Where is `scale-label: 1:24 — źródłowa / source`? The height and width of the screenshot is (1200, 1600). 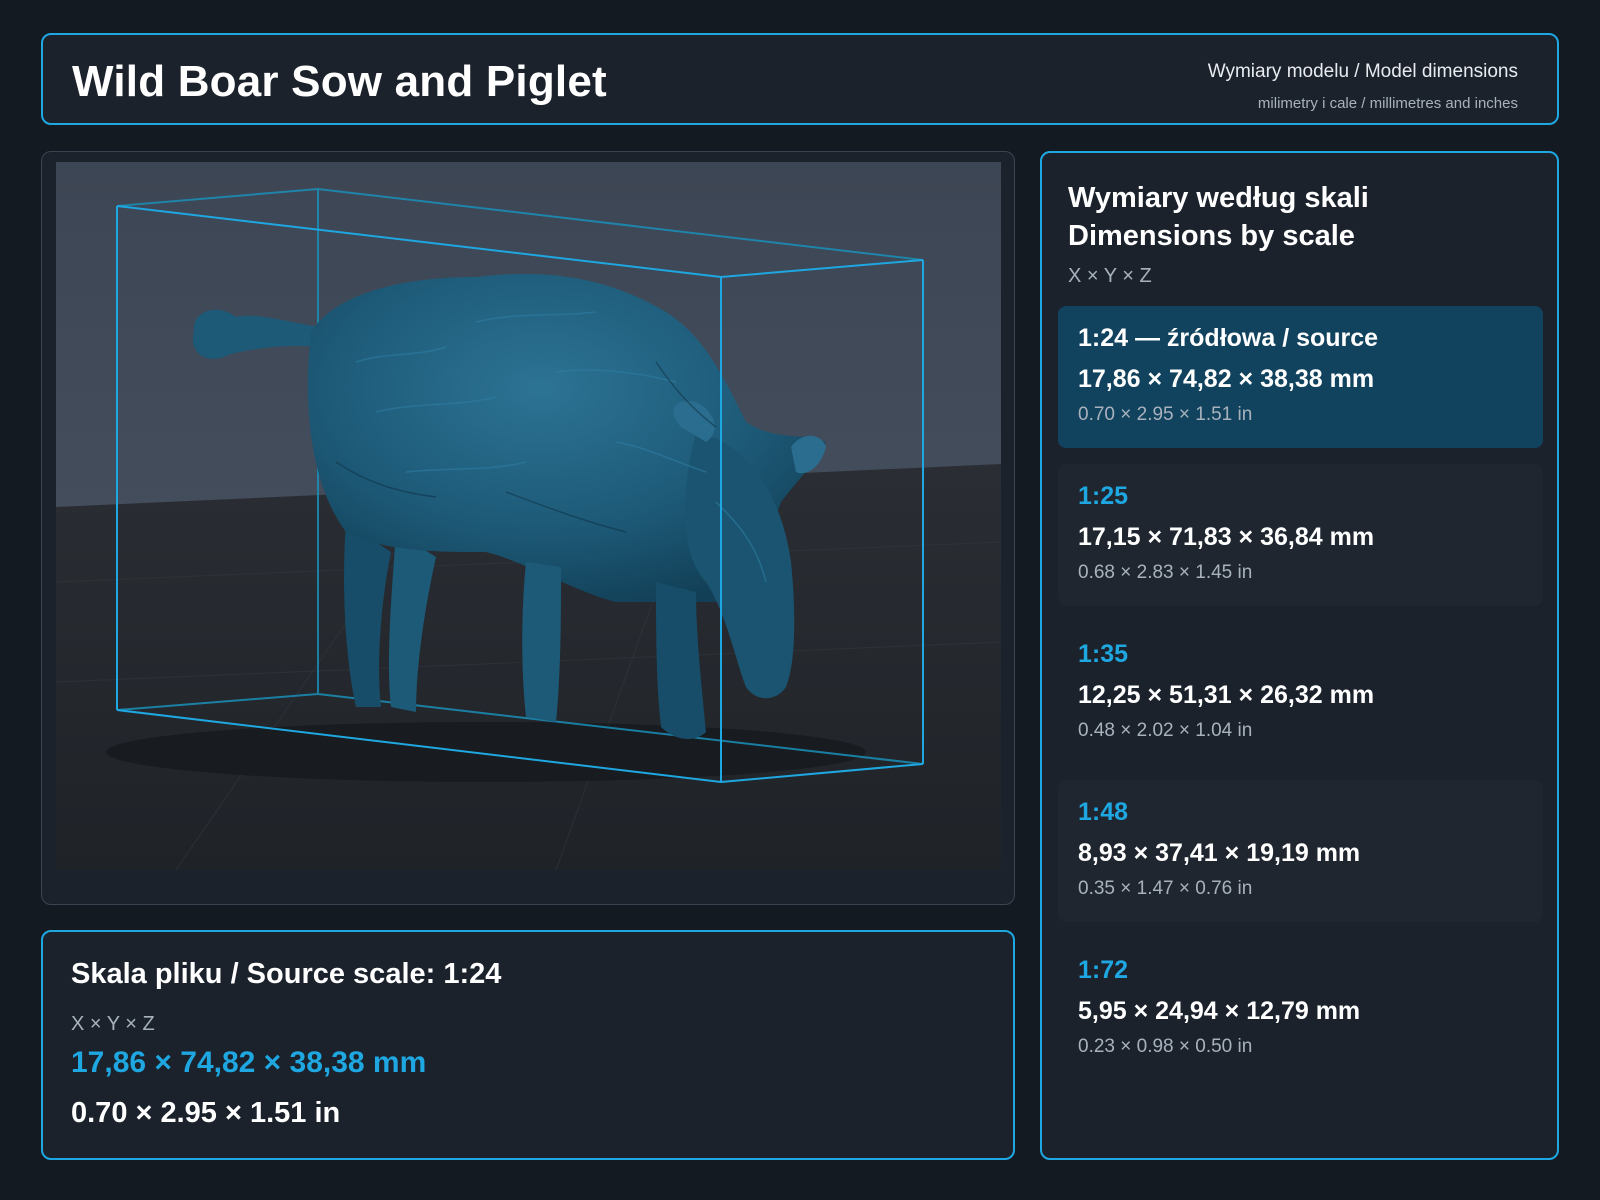 scale-label: 1:24 — źródłowa / source is located at coordinates (1228, 338).